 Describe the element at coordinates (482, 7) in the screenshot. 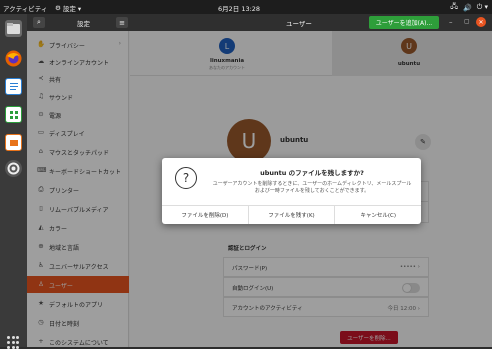

I see `power-icon: ⏻ ▾` at that location.